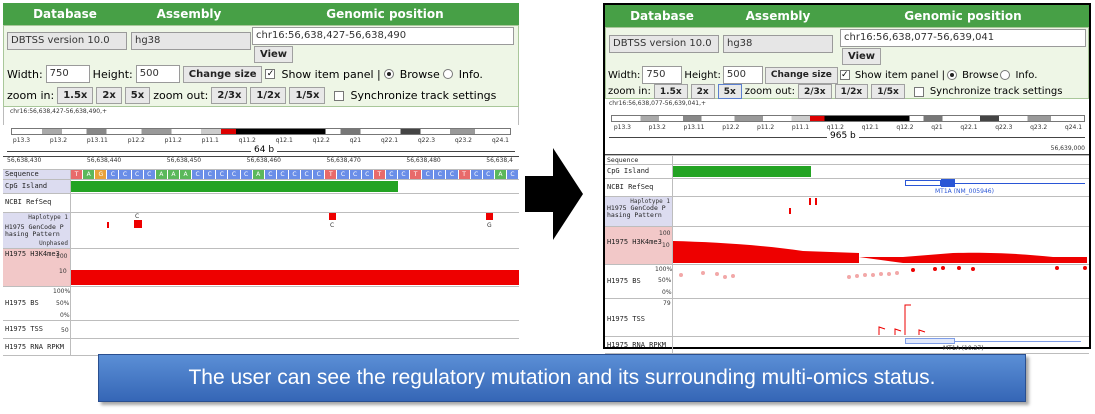  Describe the element at coordinates (905, 127) in the screenshot. I see `band-label: q12.2` at that location.